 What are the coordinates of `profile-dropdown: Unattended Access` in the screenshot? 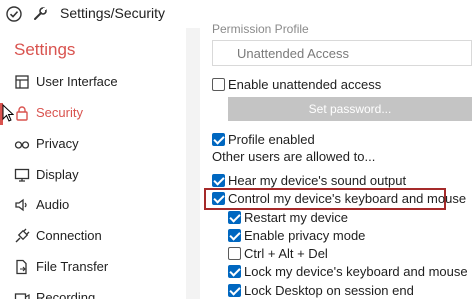 It's located at (342, 53).